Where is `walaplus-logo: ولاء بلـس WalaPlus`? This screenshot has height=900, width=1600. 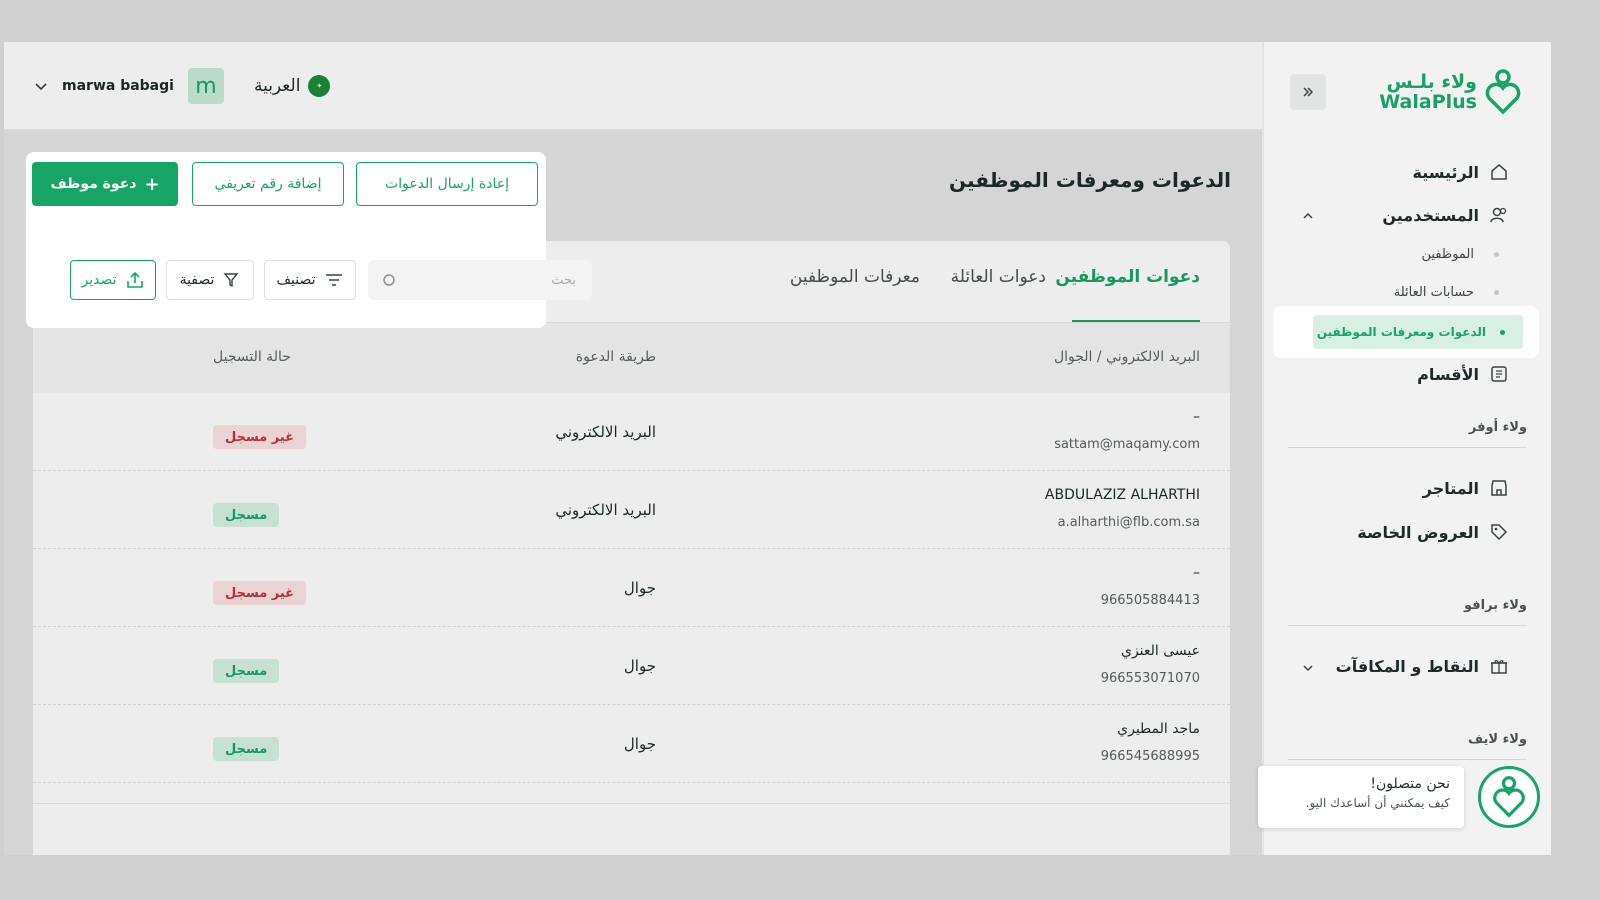
walaplus-logo: ولاء بلـس WalaPlus is located at coordinates (1450, 92).